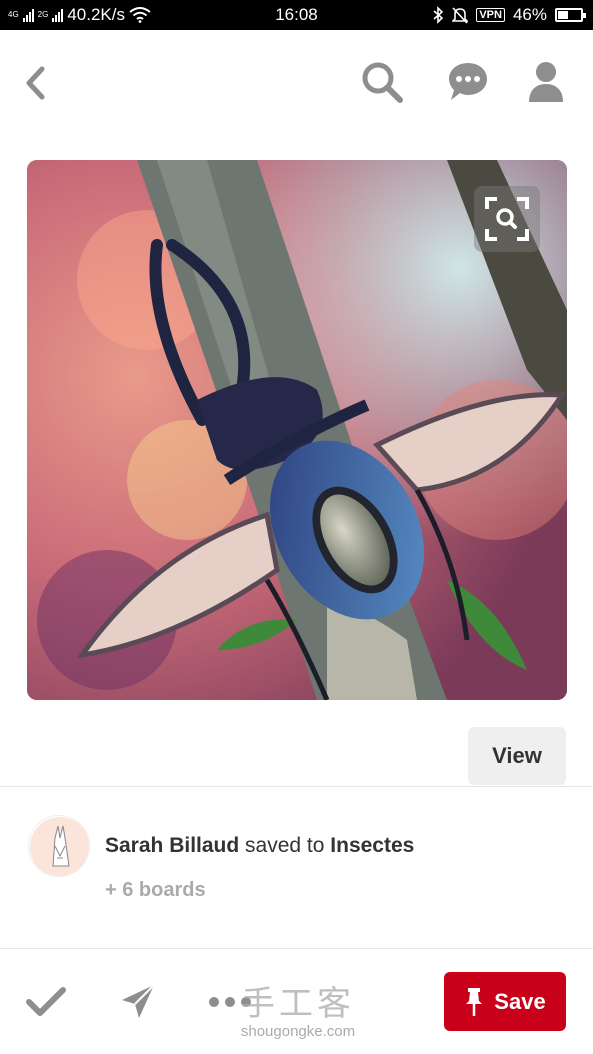  What do you see at coordinates (474, 1001) in the screenshot?
I see `pin-icon` at bounding box center [474, 1001].